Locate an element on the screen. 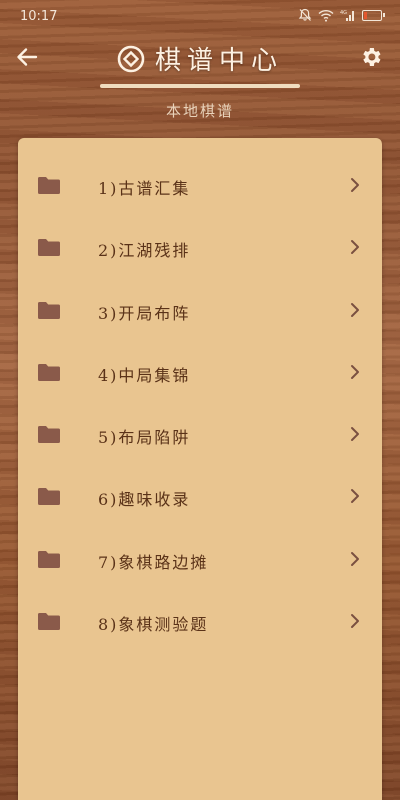 The width and height of the screenshot is (400, 800). folder-label: 6)趣味收录 is located at coordinates (144, 500).